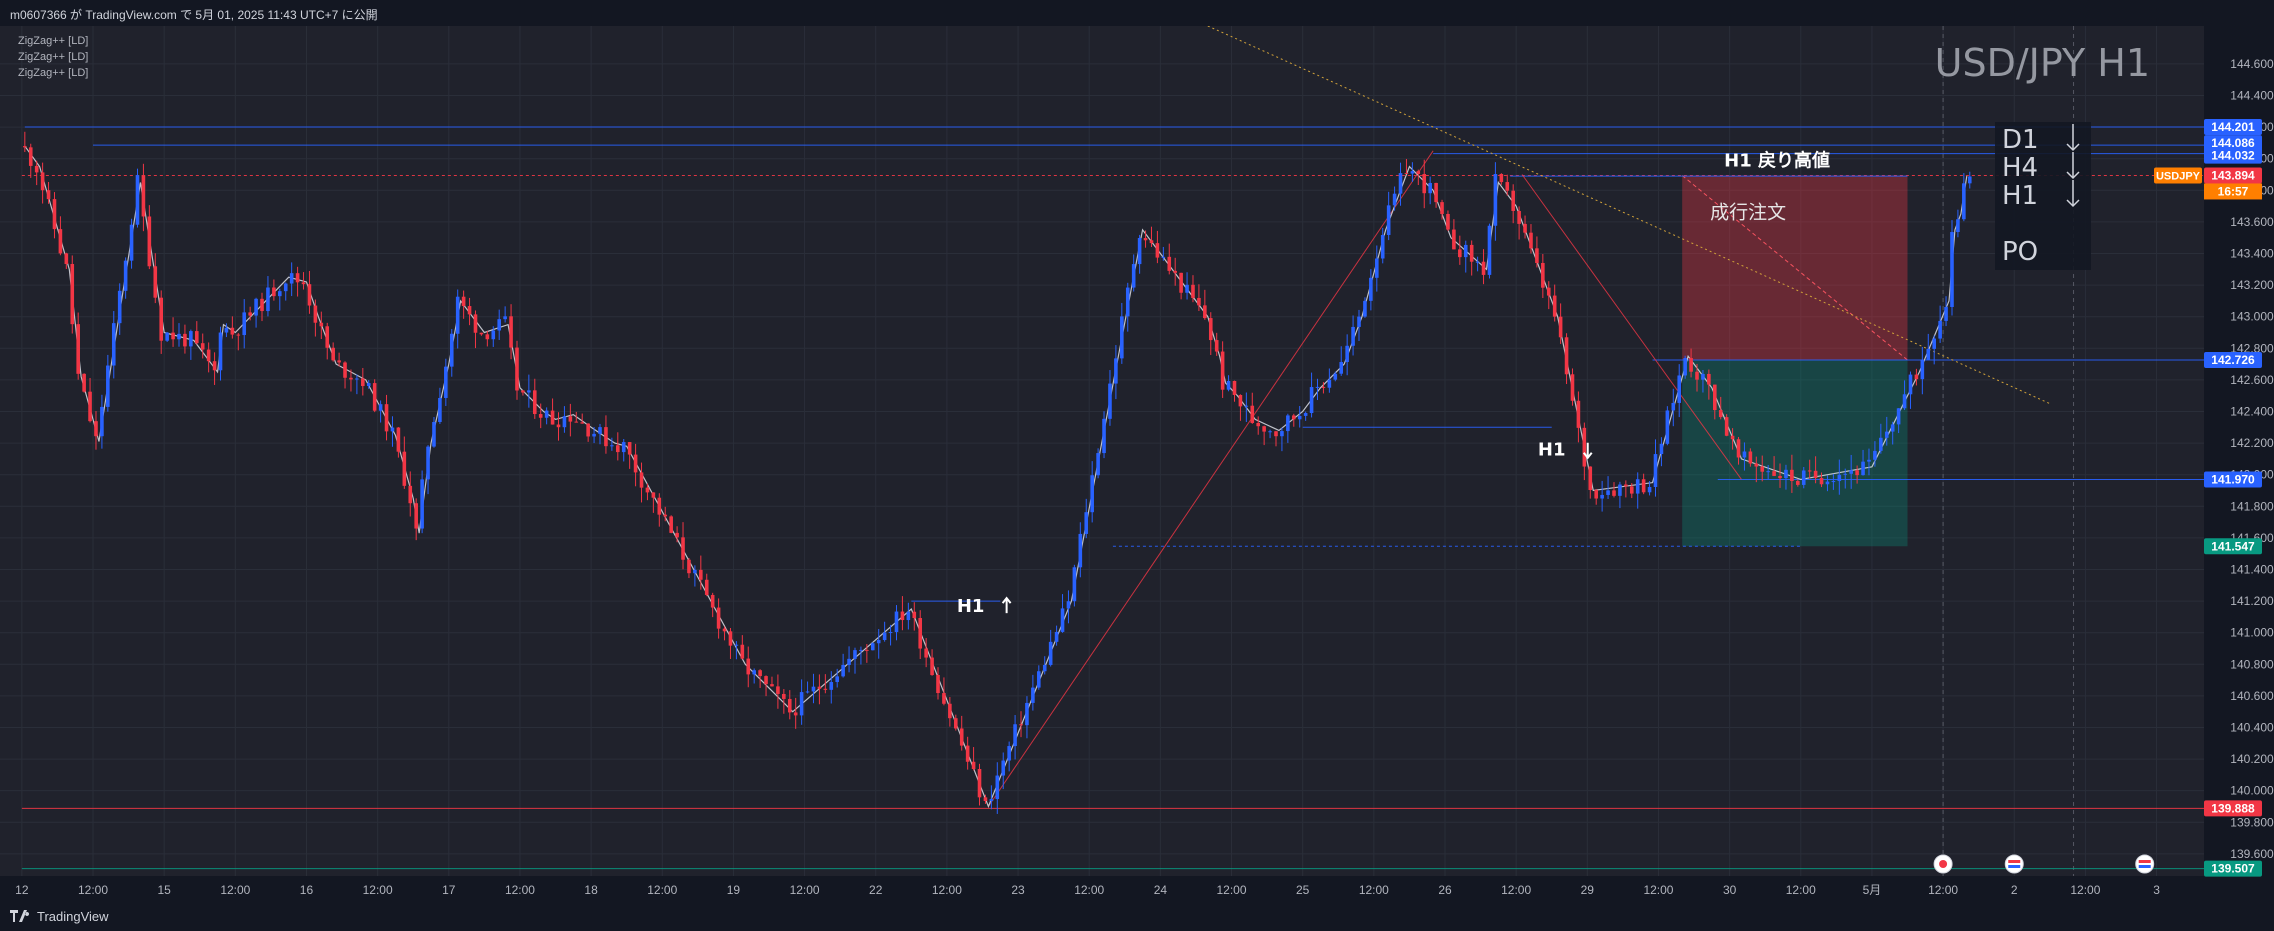 The height and width of the screenshot is (931, 2274). Describe the element at coordinates (971, 606) in the screenshot. I see `annotation-label: H1` at that location.